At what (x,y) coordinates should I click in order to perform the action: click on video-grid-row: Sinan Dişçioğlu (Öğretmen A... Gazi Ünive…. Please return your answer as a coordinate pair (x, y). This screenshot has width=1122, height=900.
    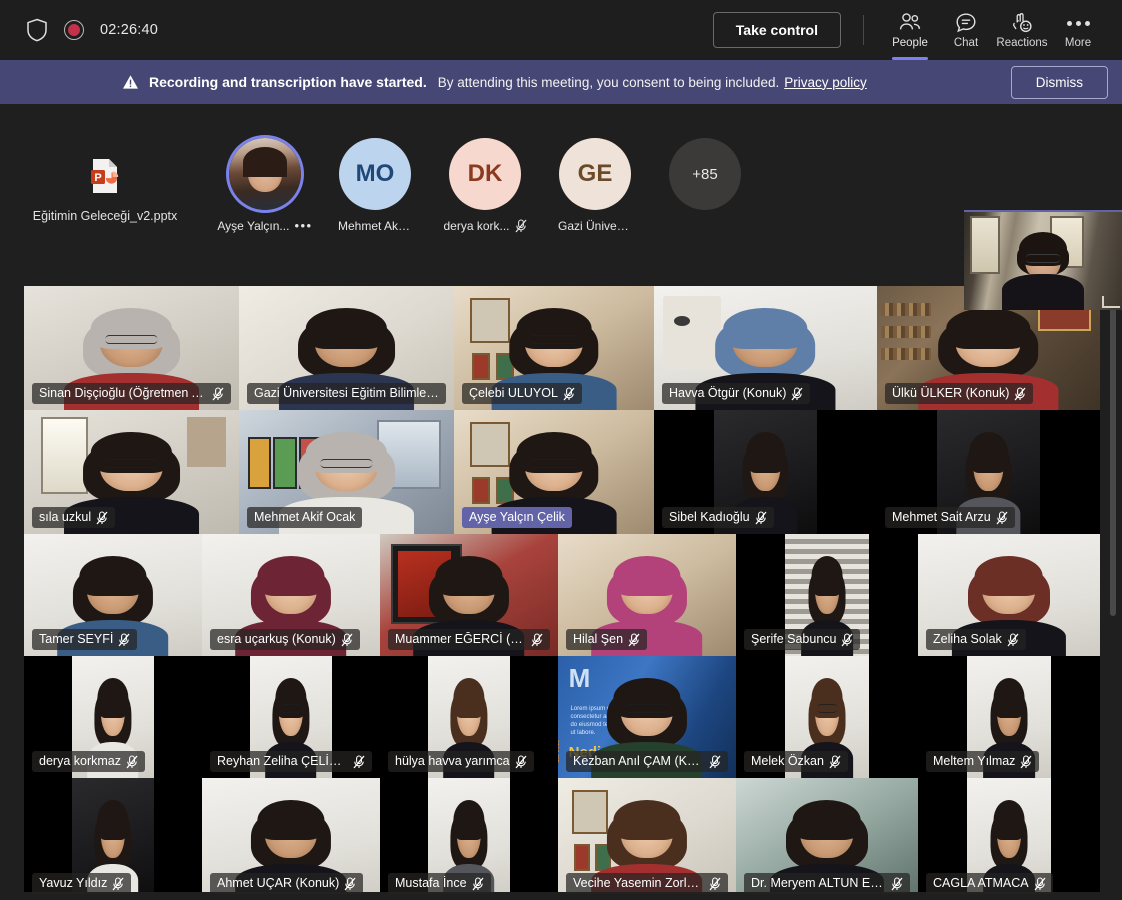
    Looking at the image, I should click on (562, 348).